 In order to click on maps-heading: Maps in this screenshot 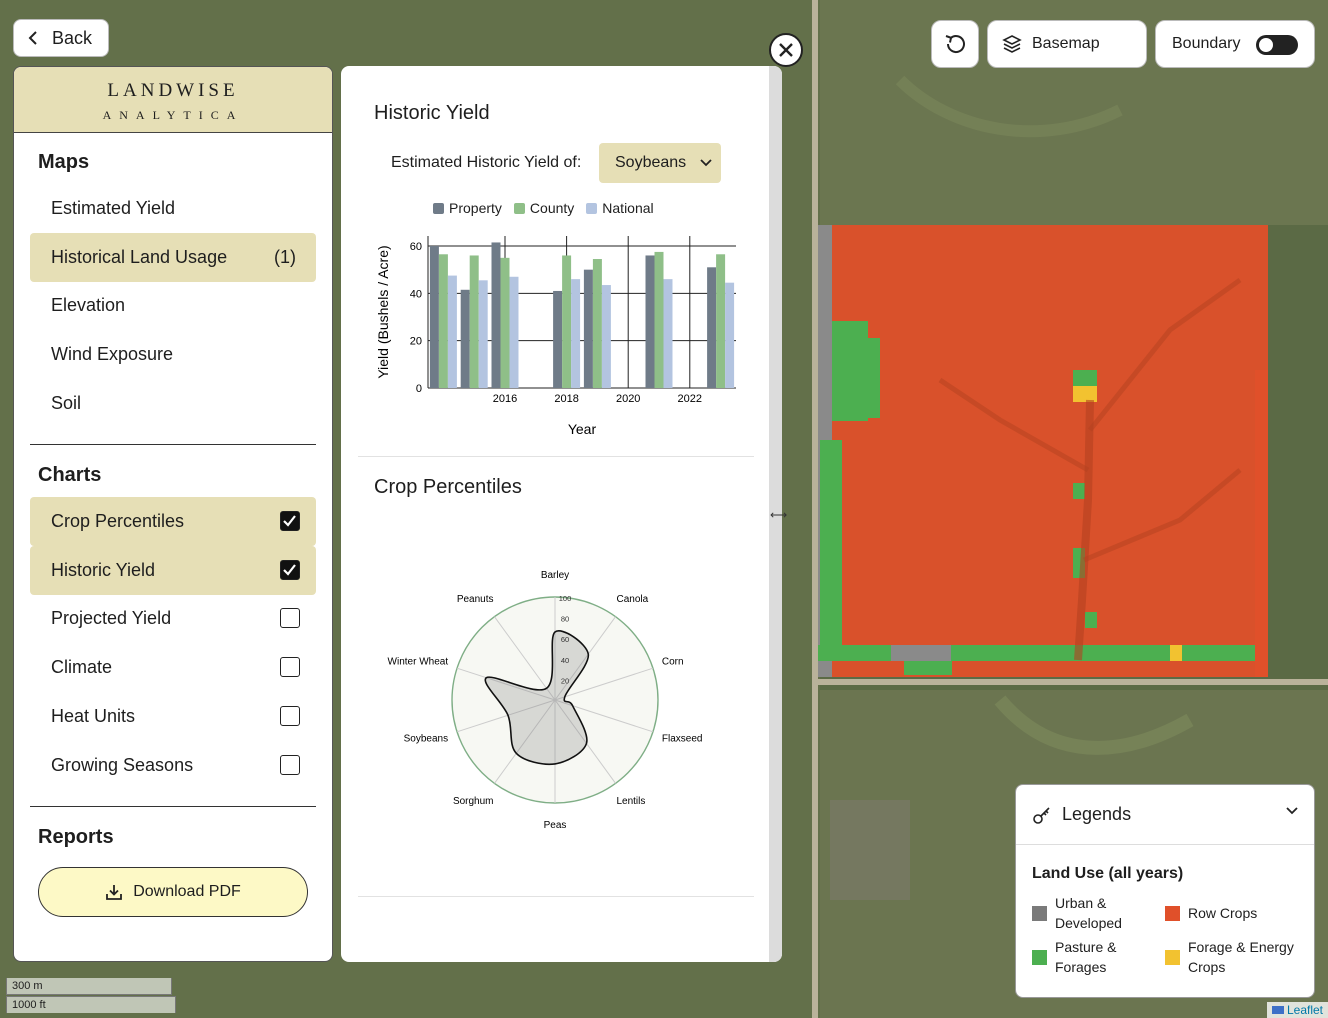, I will do `click(64, 162)`.